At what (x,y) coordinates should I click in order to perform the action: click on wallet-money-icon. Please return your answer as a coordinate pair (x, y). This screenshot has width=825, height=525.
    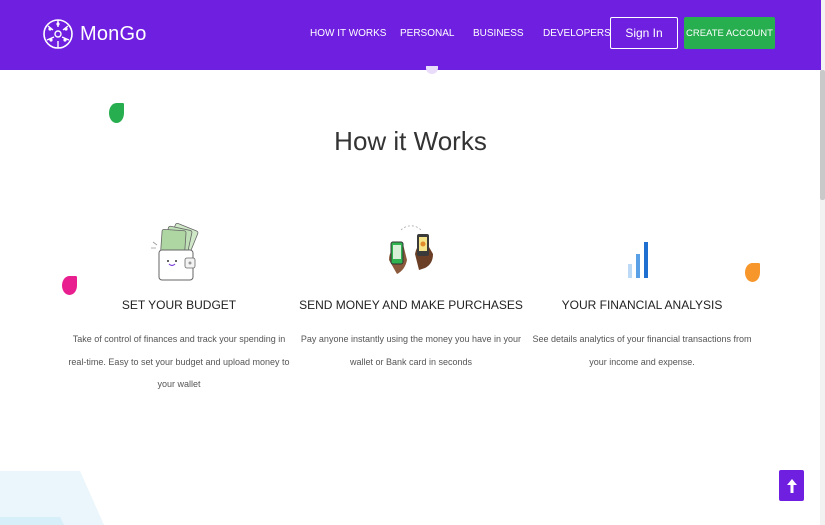
    Looking at the image, I should click on (175, 251).